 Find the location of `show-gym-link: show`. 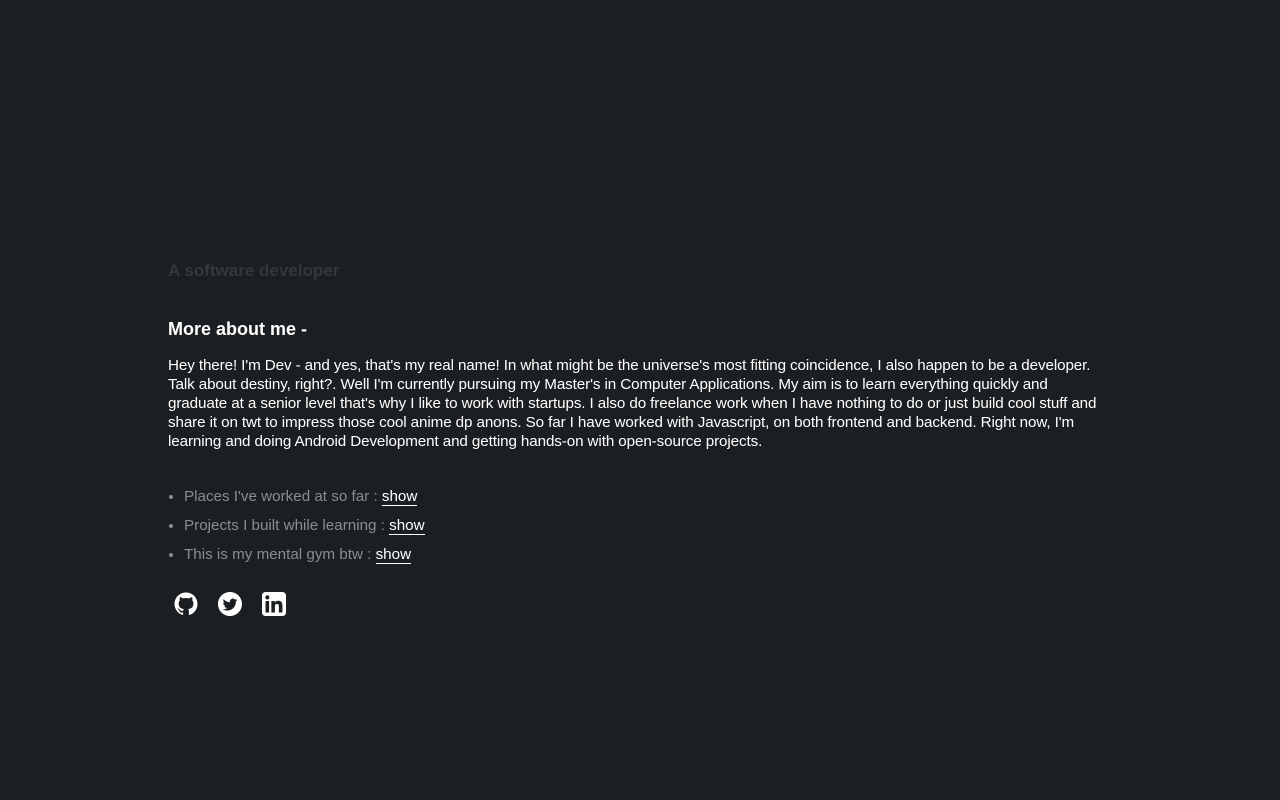

show-gym-link: show is located at coordinates (393, 555).